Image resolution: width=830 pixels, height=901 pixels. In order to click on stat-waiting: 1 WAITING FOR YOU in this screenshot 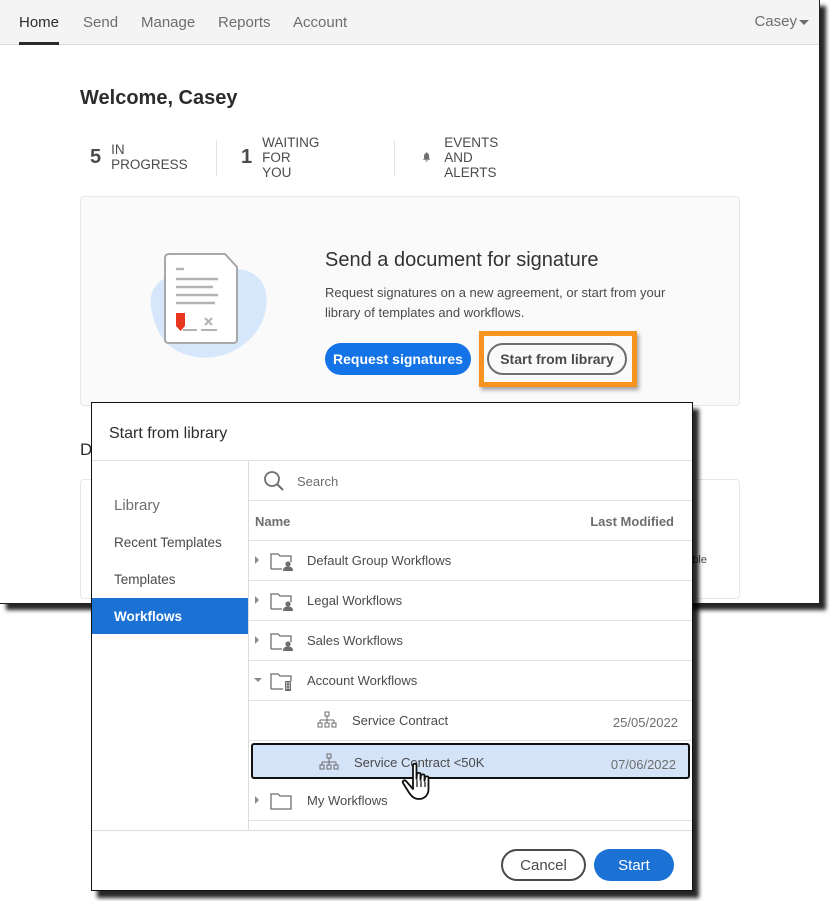, I will do `click(280, 157)`.